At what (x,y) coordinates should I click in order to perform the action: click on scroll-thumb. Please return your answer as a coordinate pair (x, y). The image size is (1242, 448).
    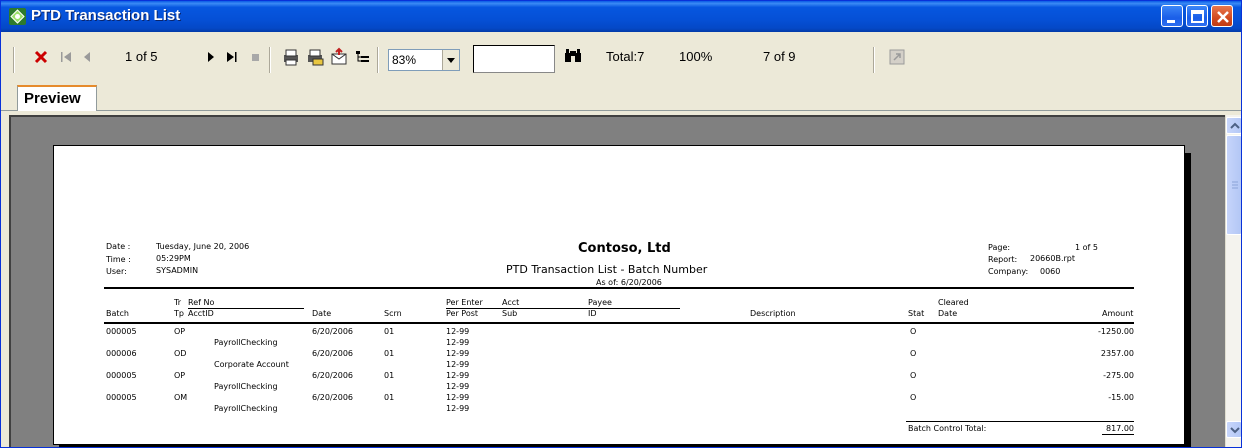
    Looking at the image, I should click on (1233, 185).